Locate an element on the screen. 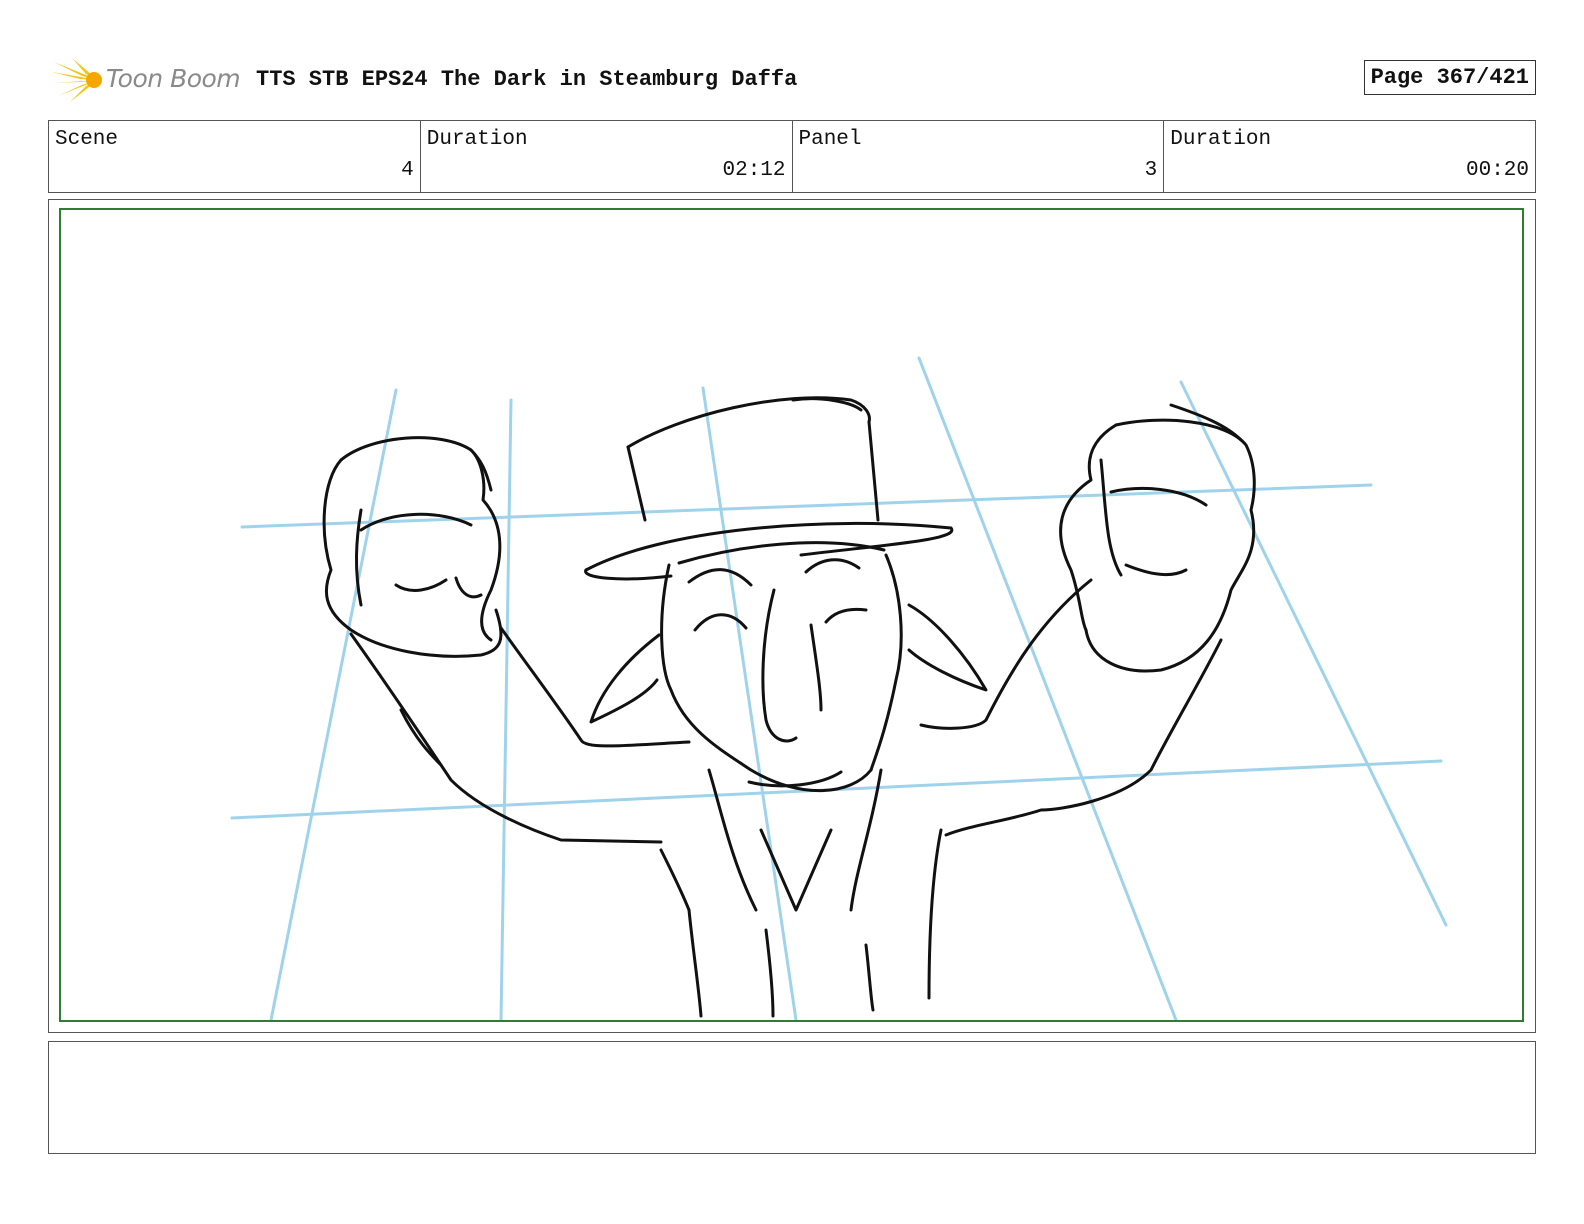 The image size is (1584, 1224). scene-duration-cell: Duration 02:12 is located at coordinates (607, 156).